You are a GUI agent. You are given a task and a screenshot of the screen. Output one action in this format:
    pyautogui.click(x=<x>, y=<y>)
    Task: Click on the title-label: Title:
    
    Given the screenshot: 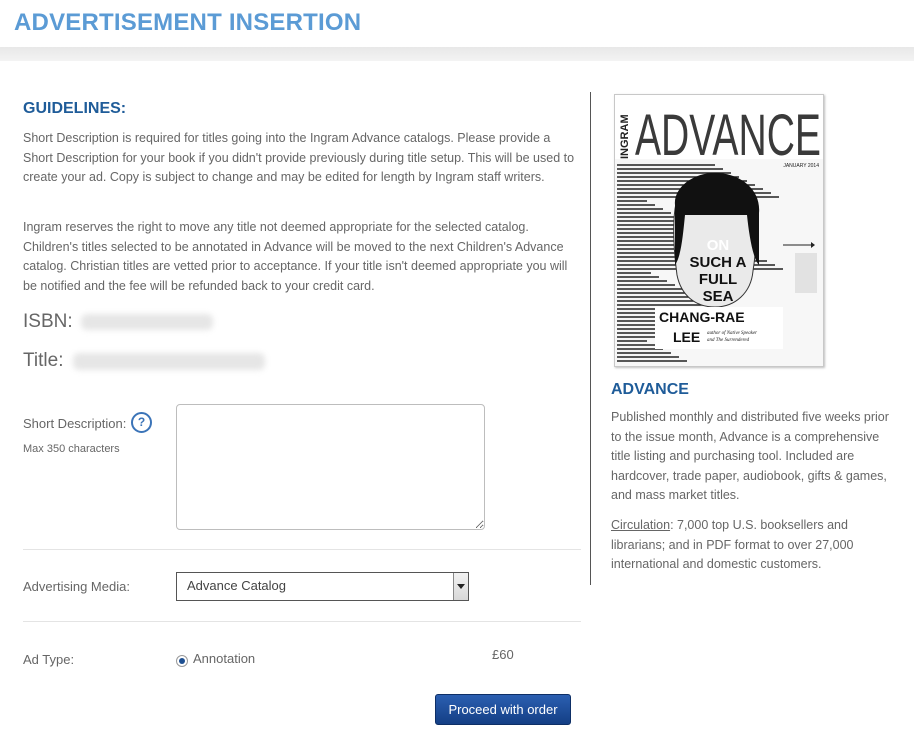 What is the action you would take?
    pyautogui.click(x=43, y=360)
    